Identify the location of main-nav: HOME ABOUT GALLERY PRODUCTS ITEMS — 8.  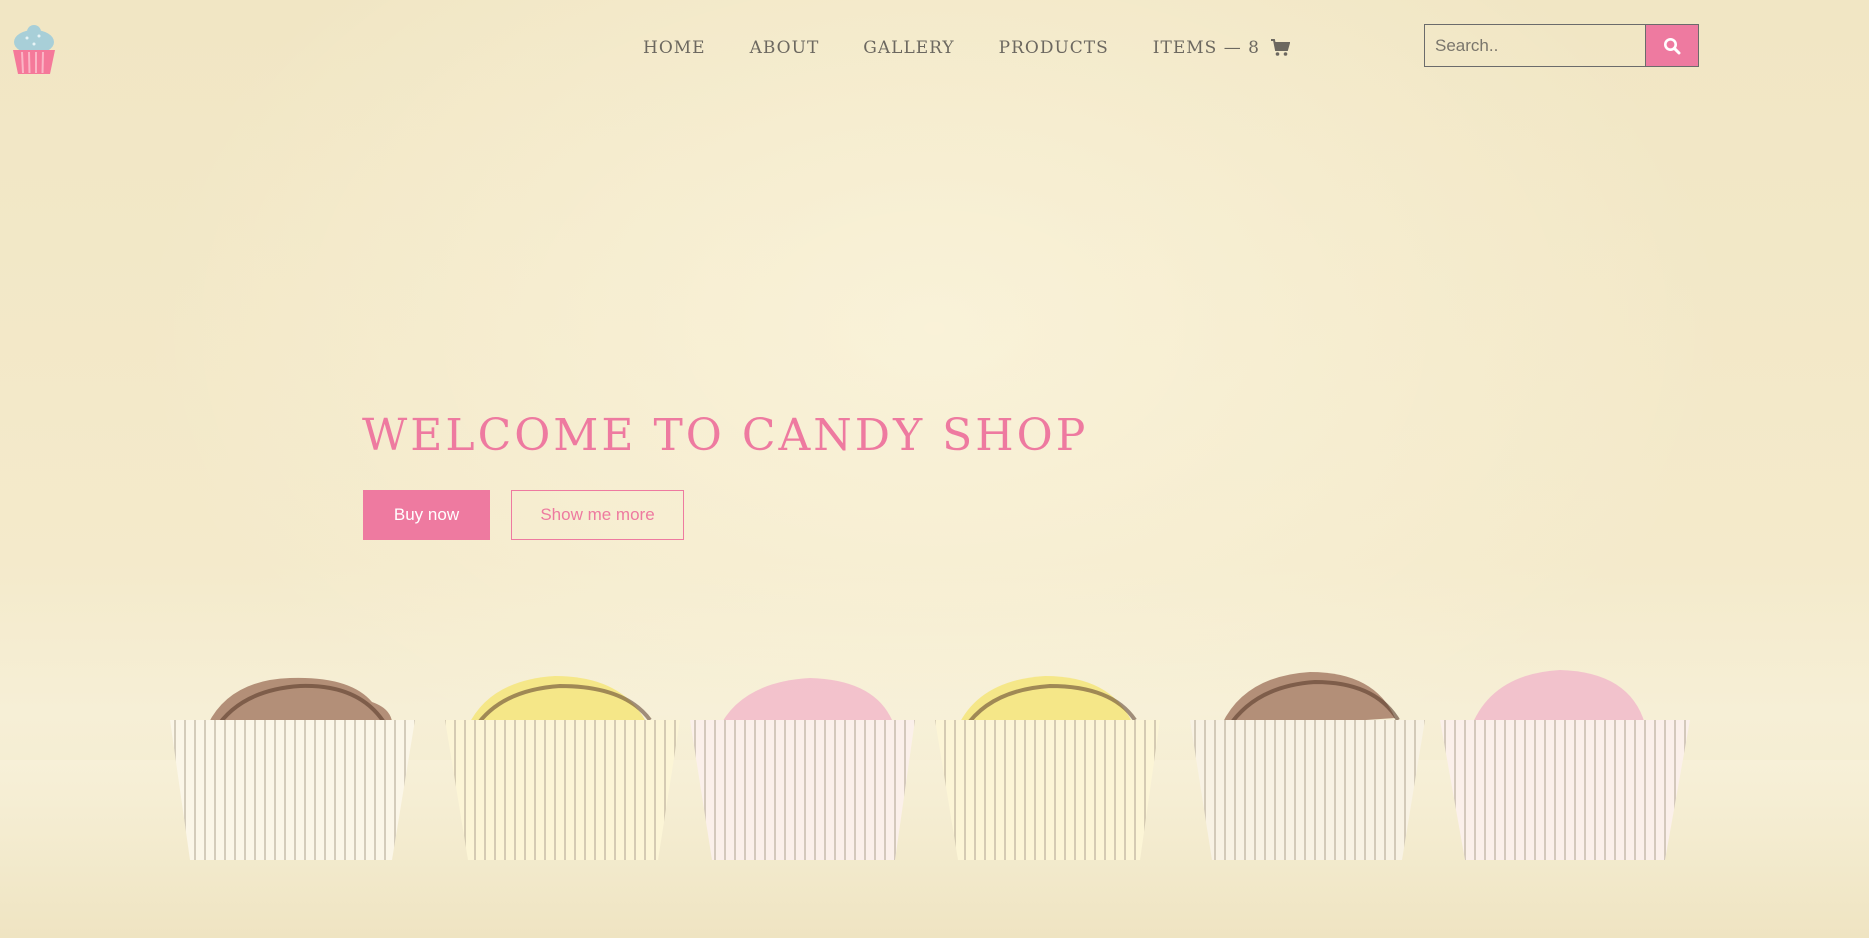
(966, 48).